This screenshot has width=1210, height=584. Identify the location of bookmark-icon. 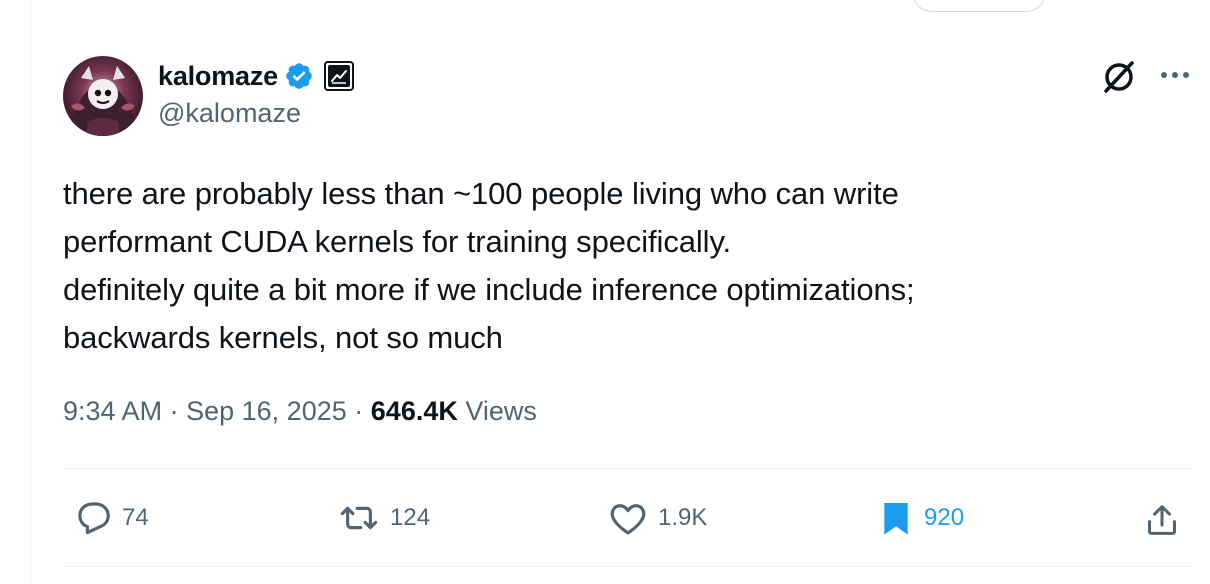
(896, 519).